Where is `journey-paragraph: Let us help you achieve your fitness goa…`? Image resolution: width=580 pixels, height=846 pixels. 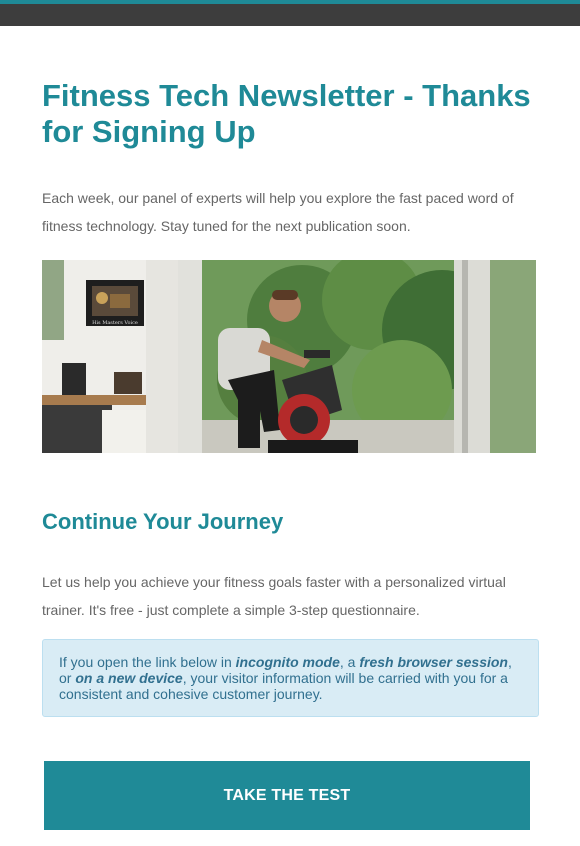 journey-paragraph: Let us help you achieve your fitness goa… is located at coordinates (274, 596).